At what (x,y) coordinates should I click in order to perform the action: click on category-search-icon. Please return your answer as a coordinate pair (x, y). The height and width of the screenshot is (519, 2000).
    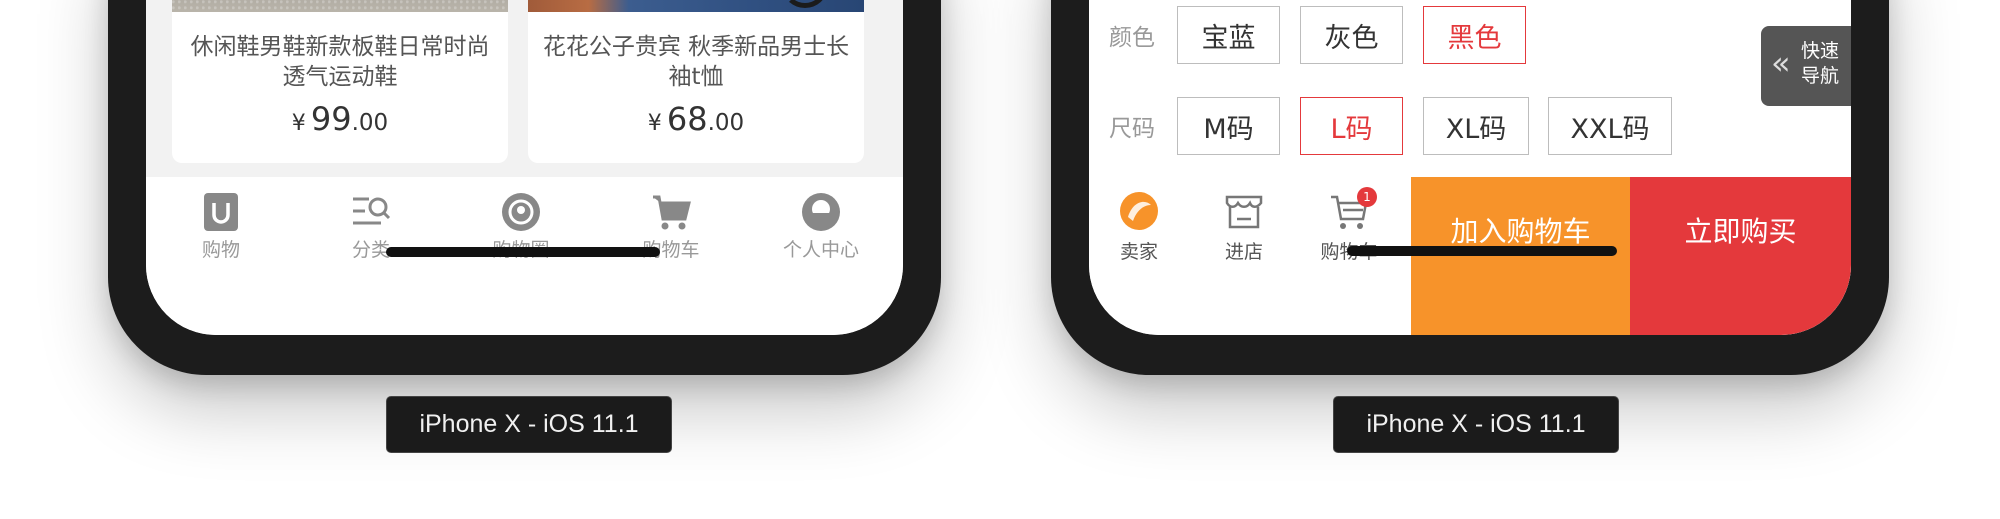
    Looking at the image, I should click on (371, 212).